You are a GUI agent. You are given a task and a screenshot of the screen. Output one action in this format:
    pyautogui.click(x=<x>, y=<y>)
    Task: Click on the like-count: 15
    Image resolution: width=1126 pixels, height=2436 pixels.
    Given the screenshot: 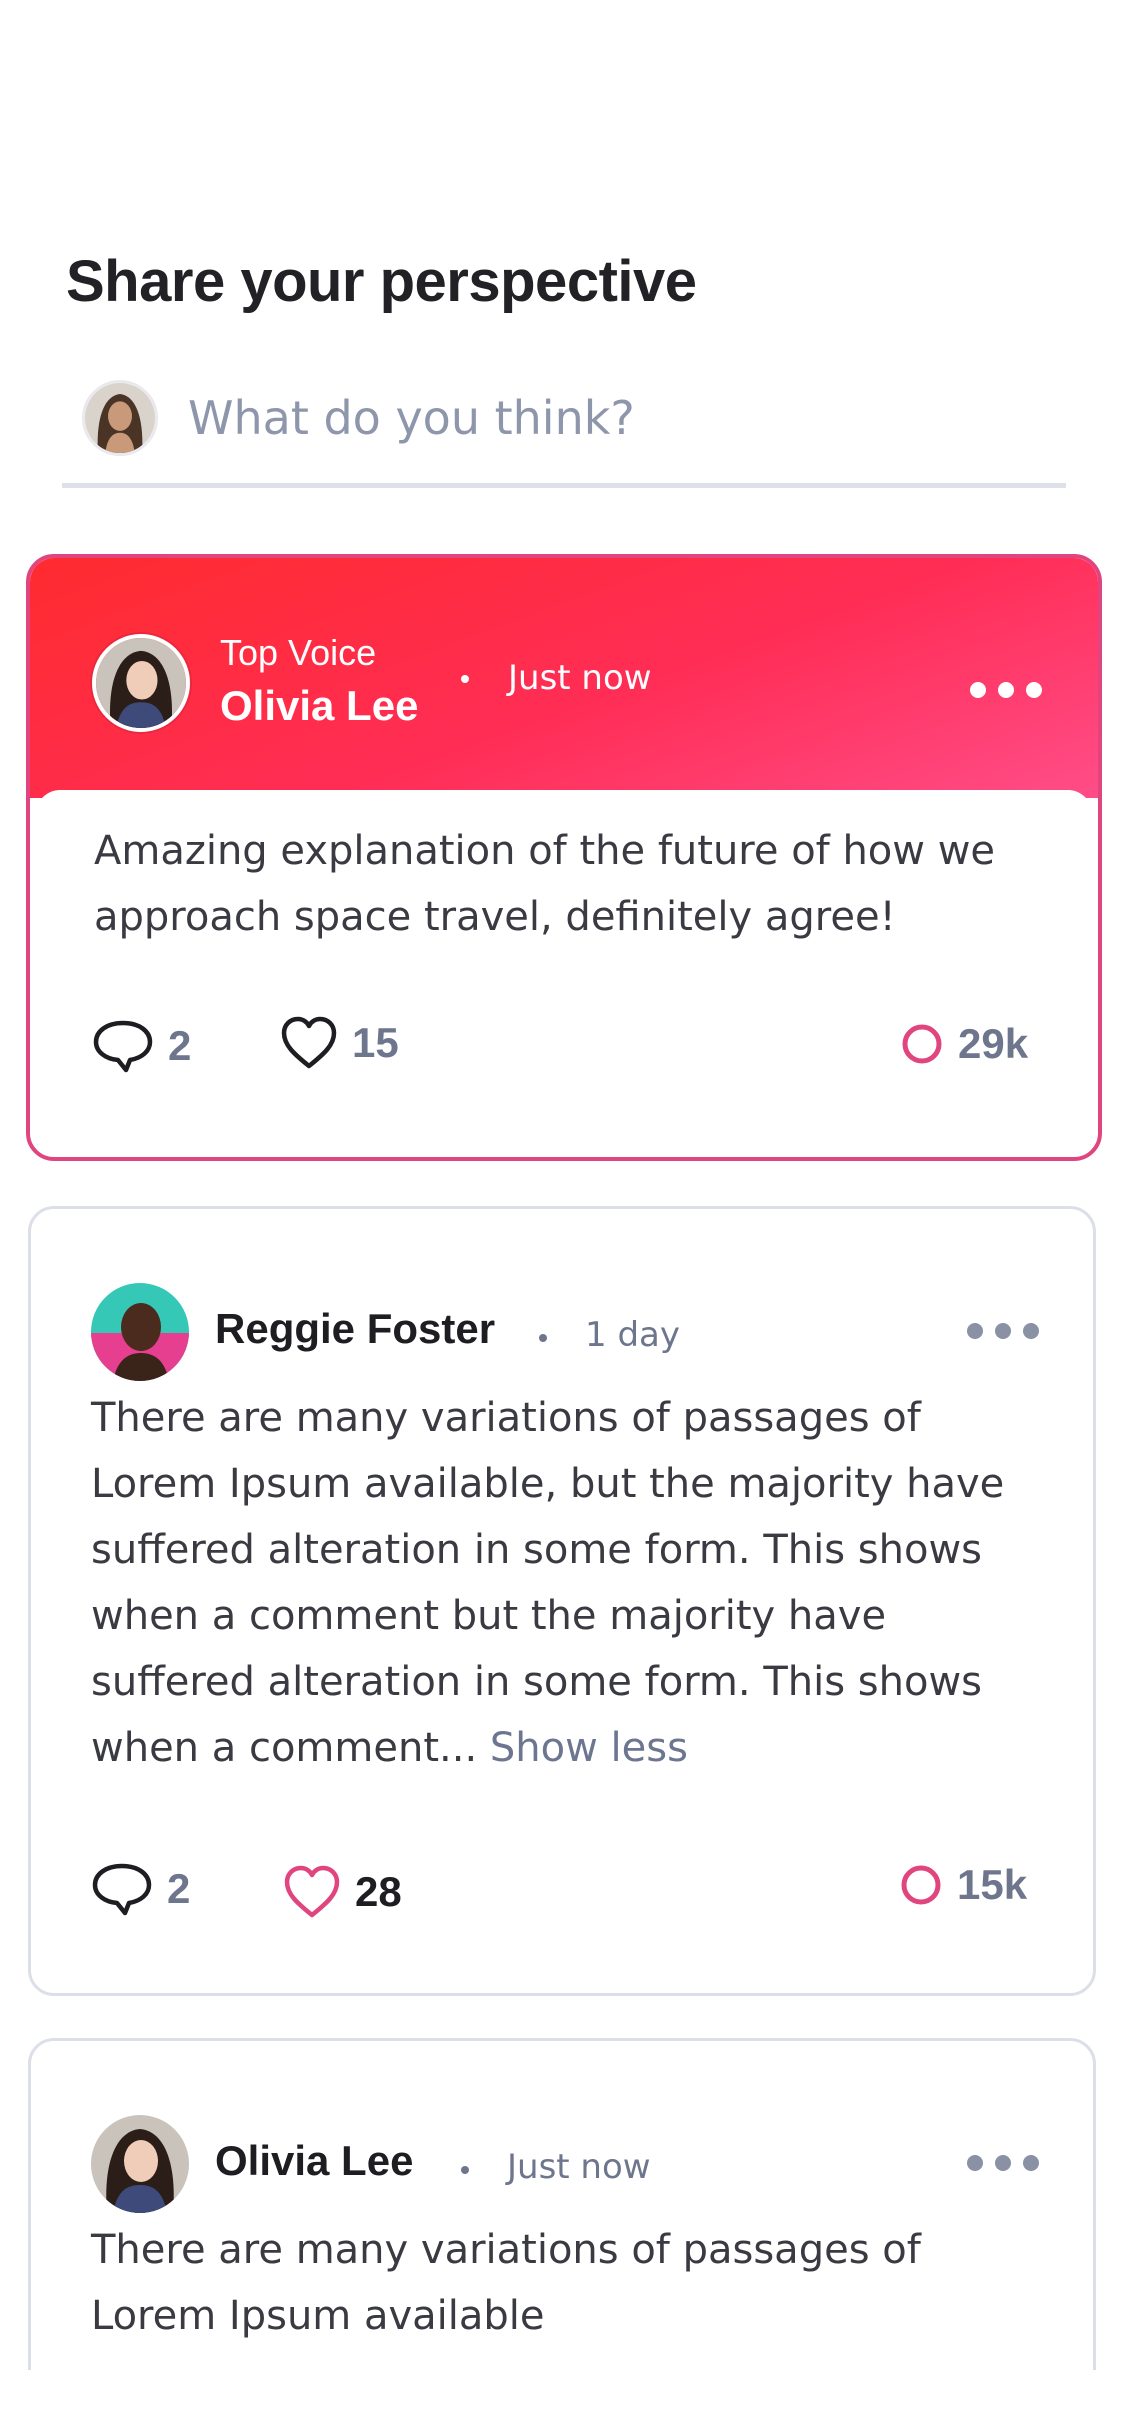 What is the action you would take?
    pyautogui.click(x=375, y=1042)
    